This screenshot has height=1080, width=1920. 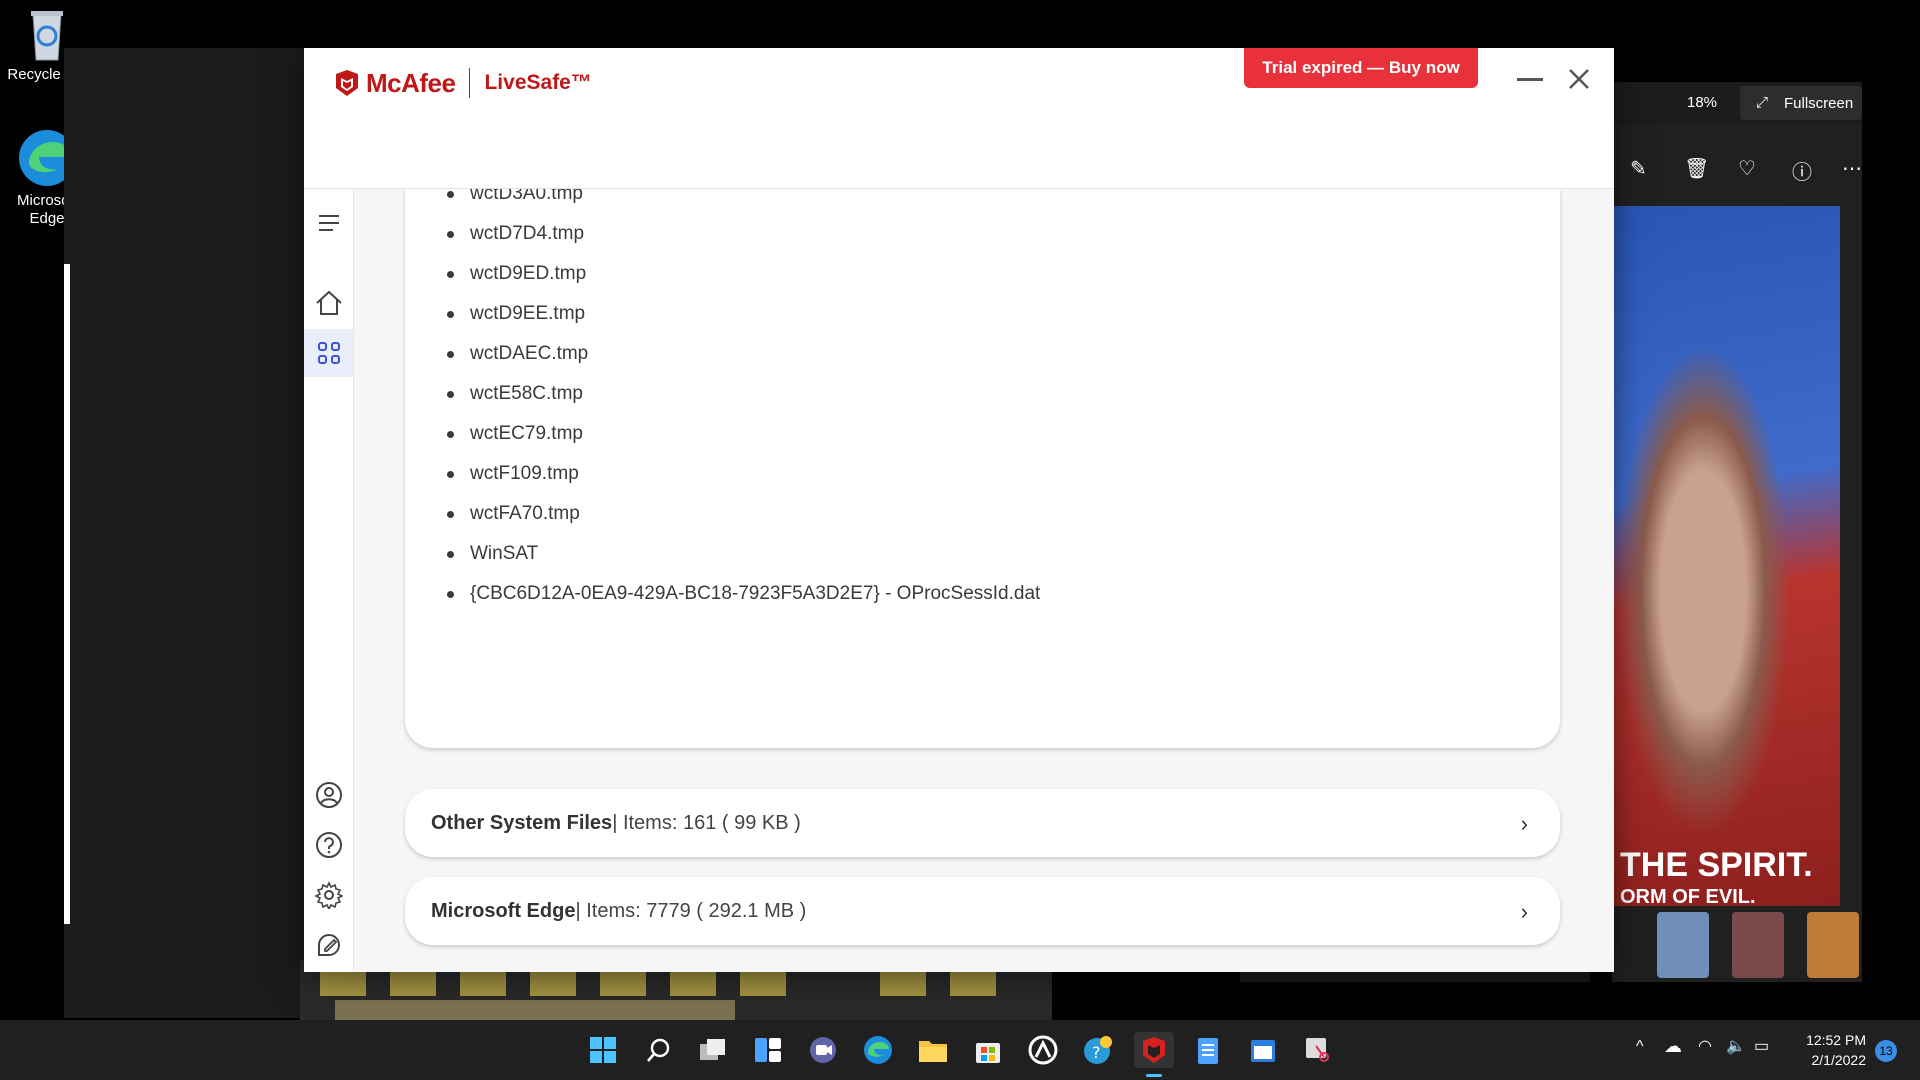 I want to click on home-icon, so click(x=328, y=302).